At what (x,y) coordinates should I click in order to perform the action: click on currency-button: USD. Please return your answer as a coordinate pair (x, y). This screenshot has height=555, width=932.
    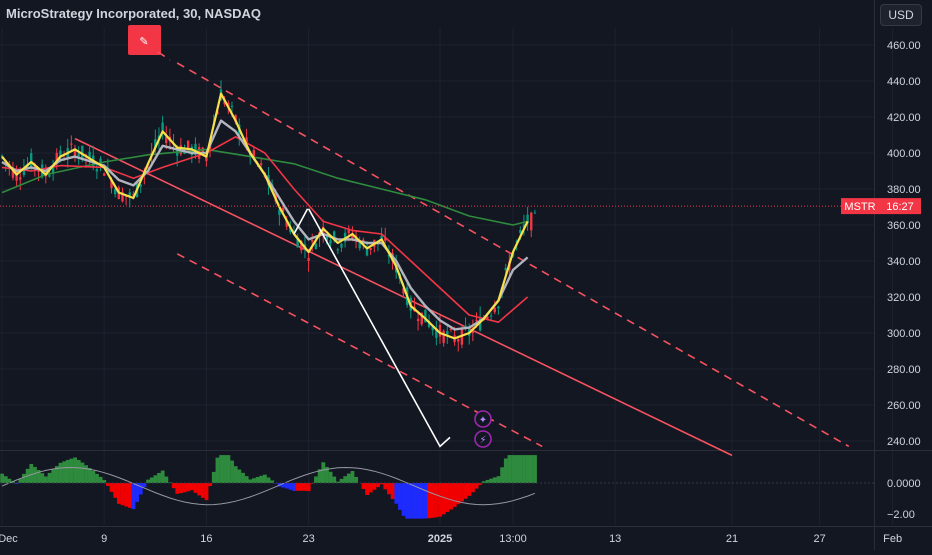
    Looking at the image, I should click on (901, 15).